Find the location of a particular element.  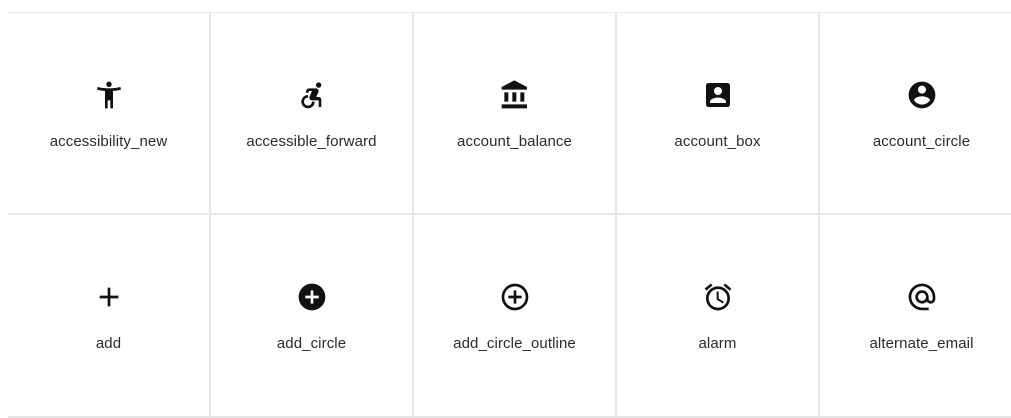

accessible-forward-icon is located at coordinates (312, 95).